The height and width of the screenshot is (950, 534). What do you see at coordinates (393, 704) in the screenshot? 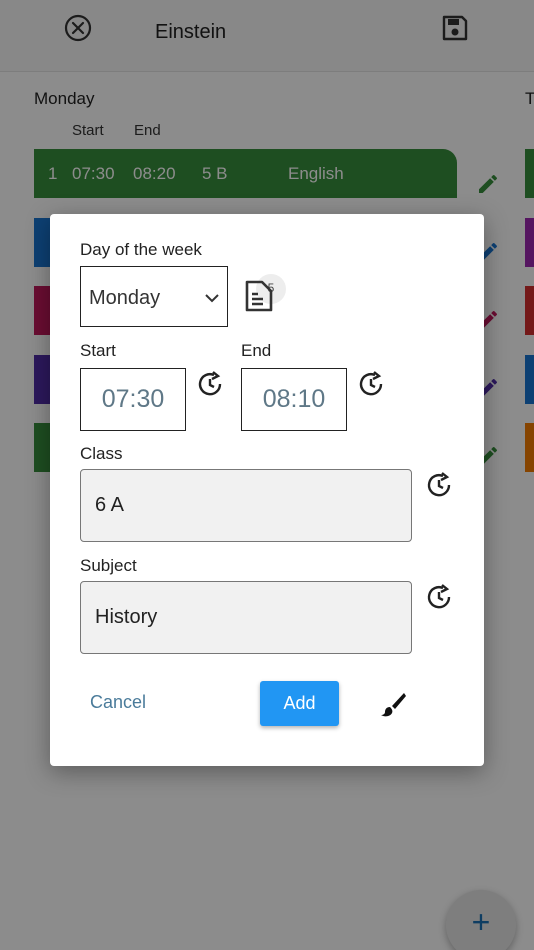
I see `brush-icon` at bounding box center [393, 704].